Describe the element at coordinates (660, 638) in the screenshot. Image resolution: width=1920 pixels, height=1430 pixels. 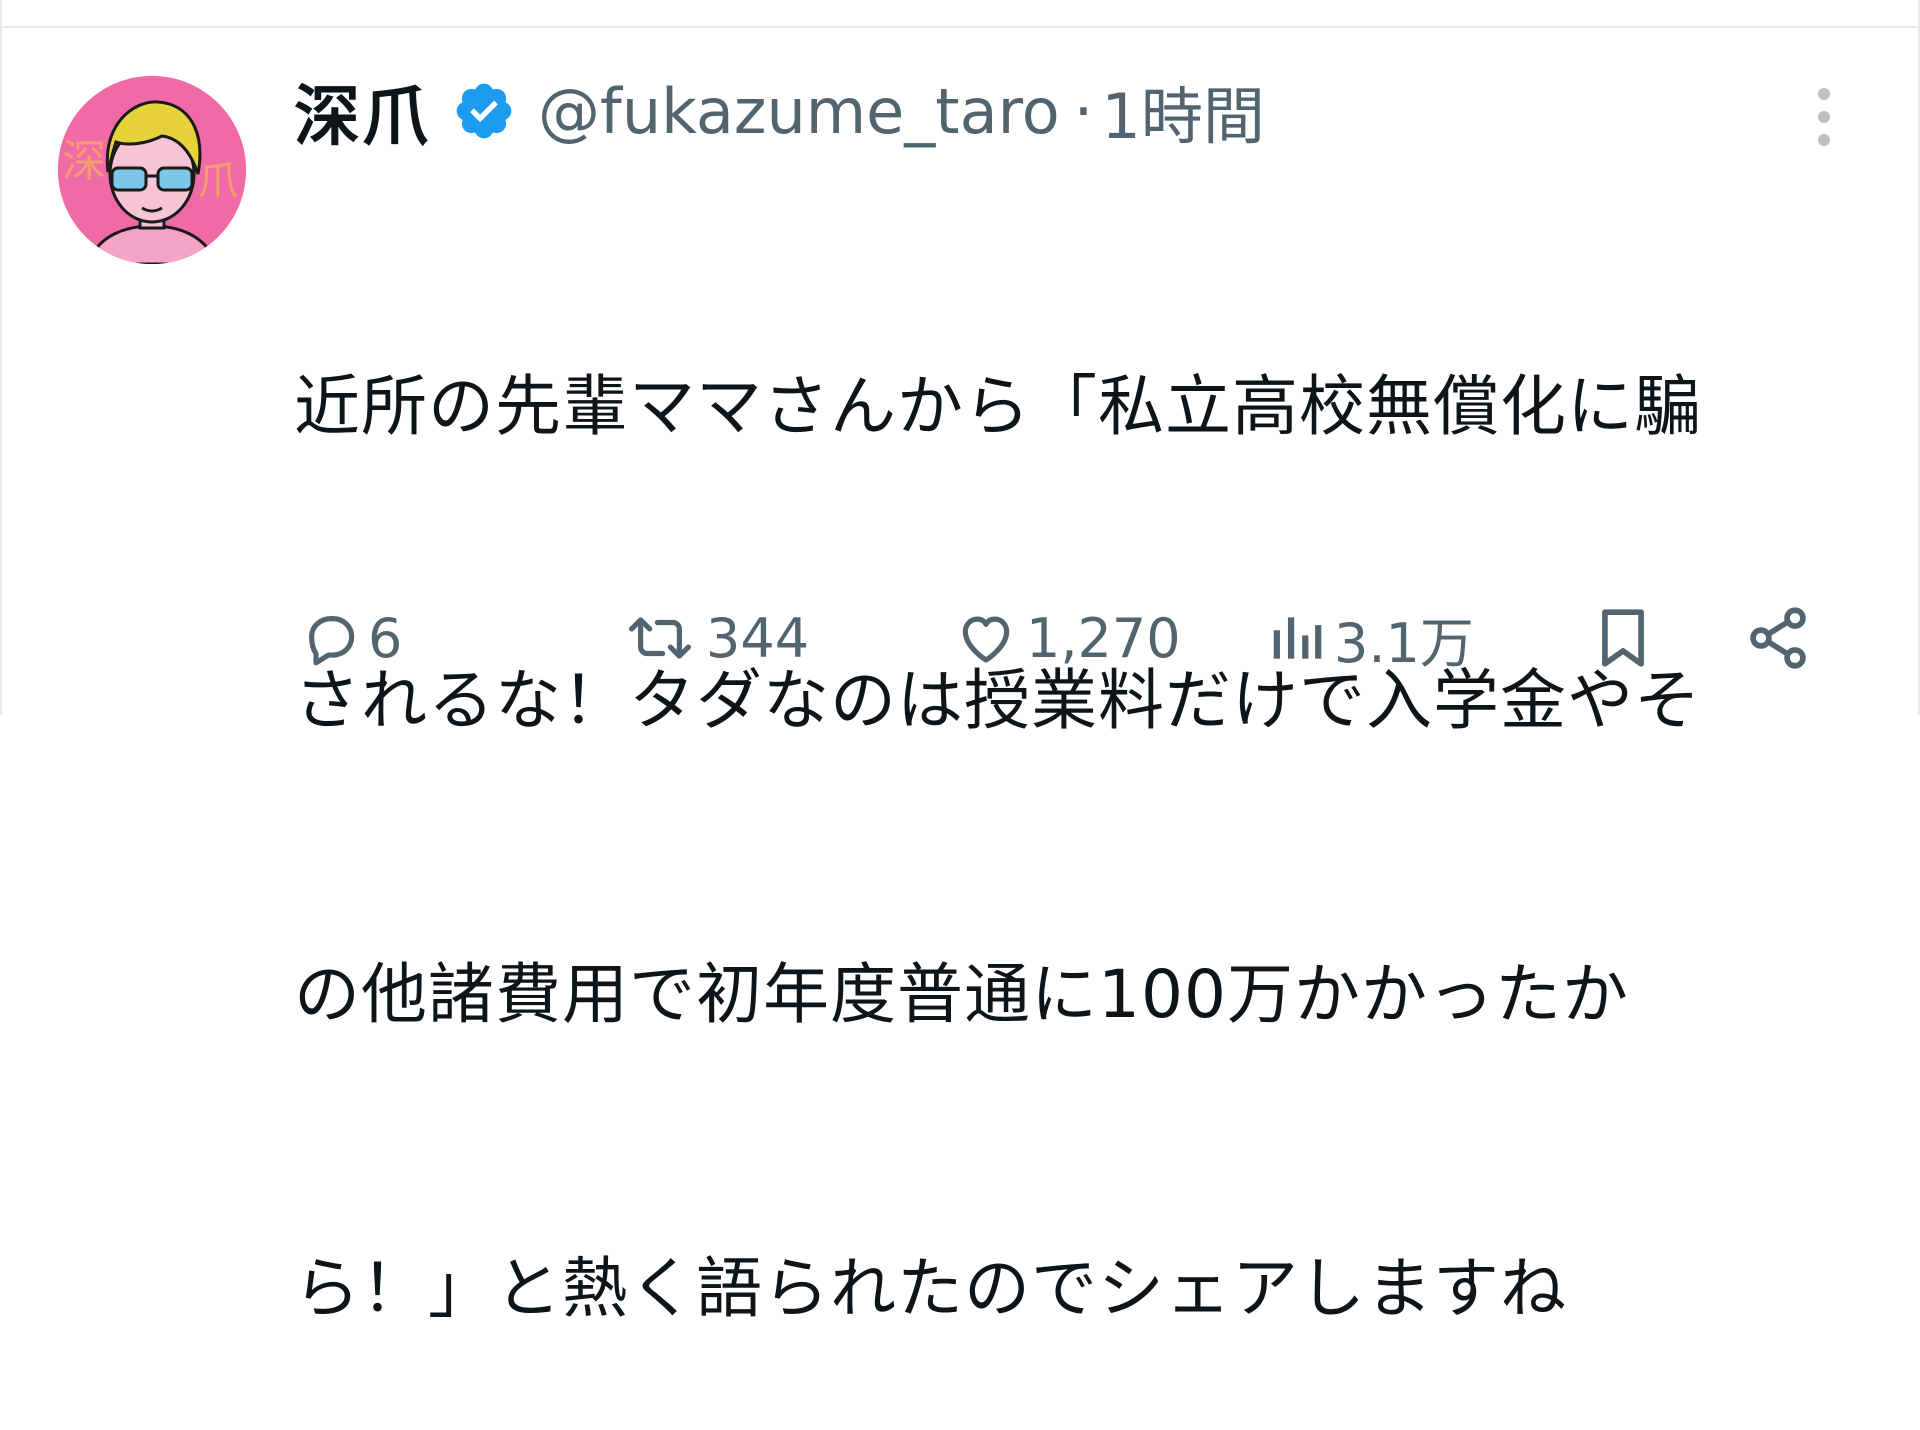
I see `retweet-icon` at that location.